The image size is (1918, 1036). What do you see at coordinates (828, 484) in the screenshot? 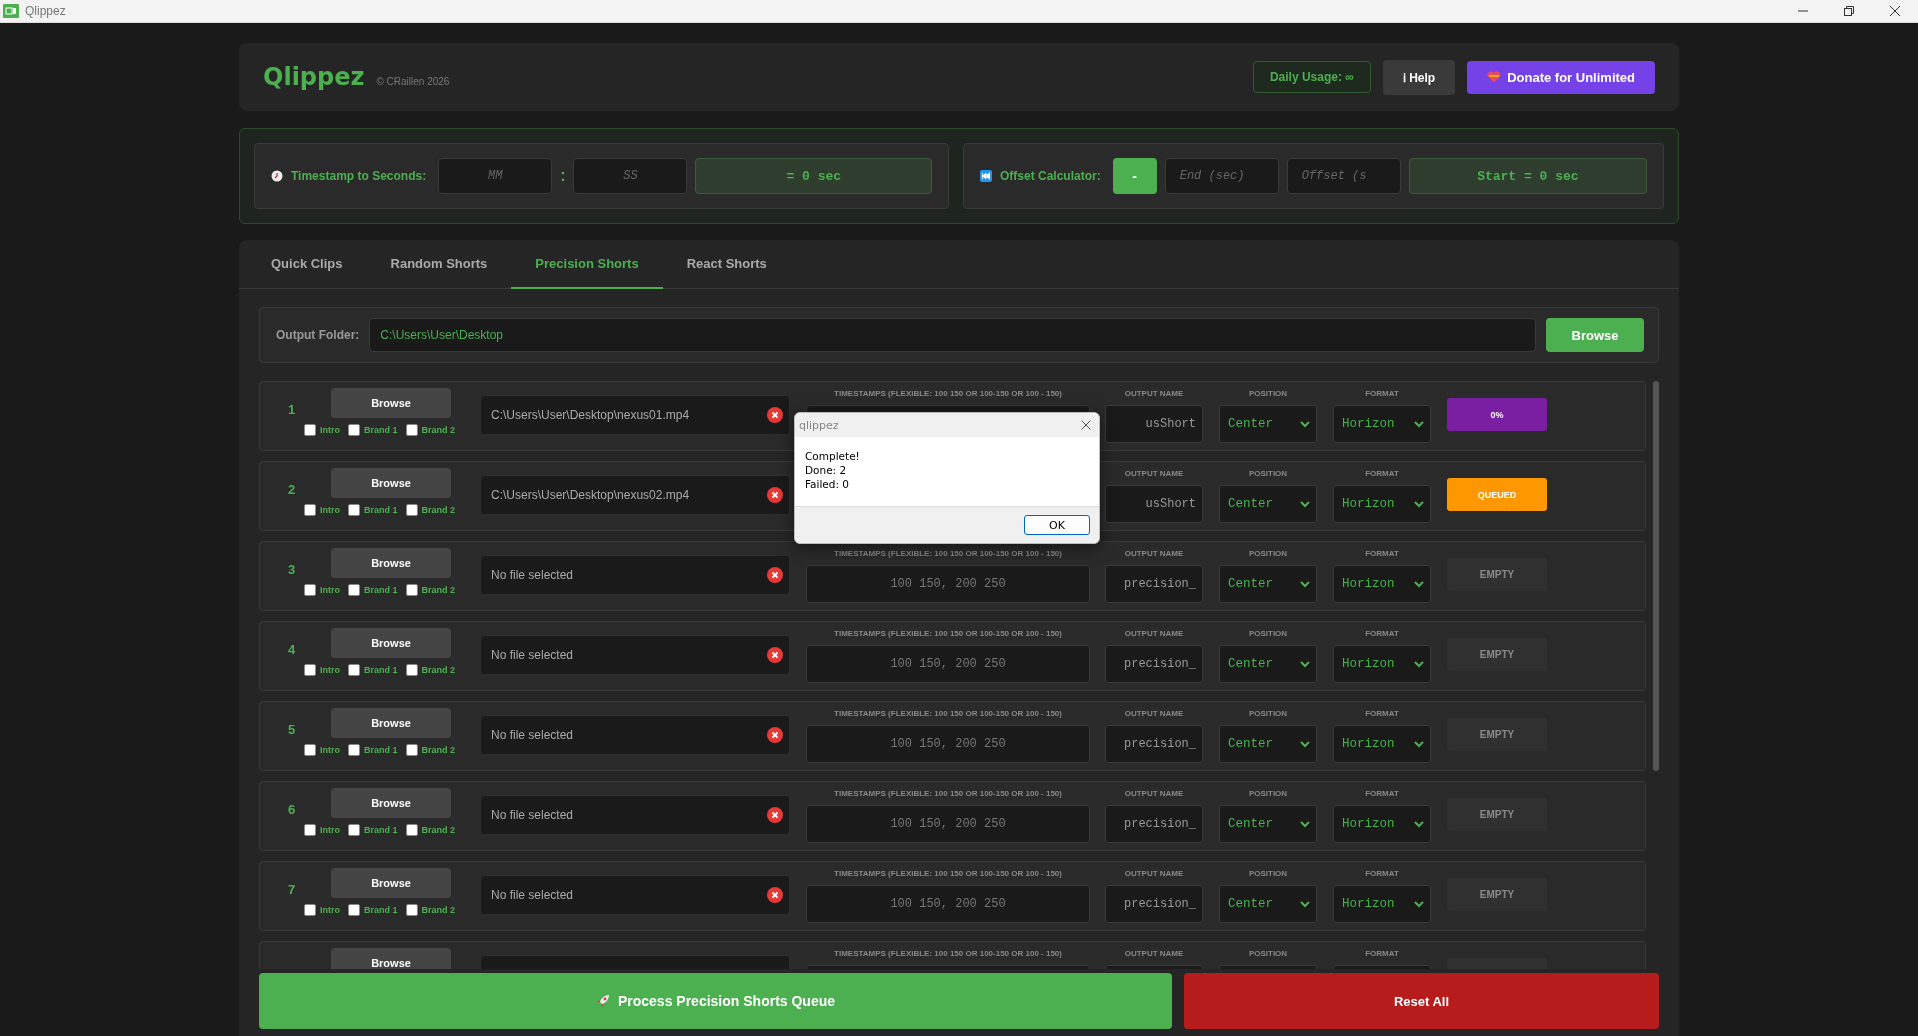
I see `message-line: Failed: 0` at bounding box center [828, 484].